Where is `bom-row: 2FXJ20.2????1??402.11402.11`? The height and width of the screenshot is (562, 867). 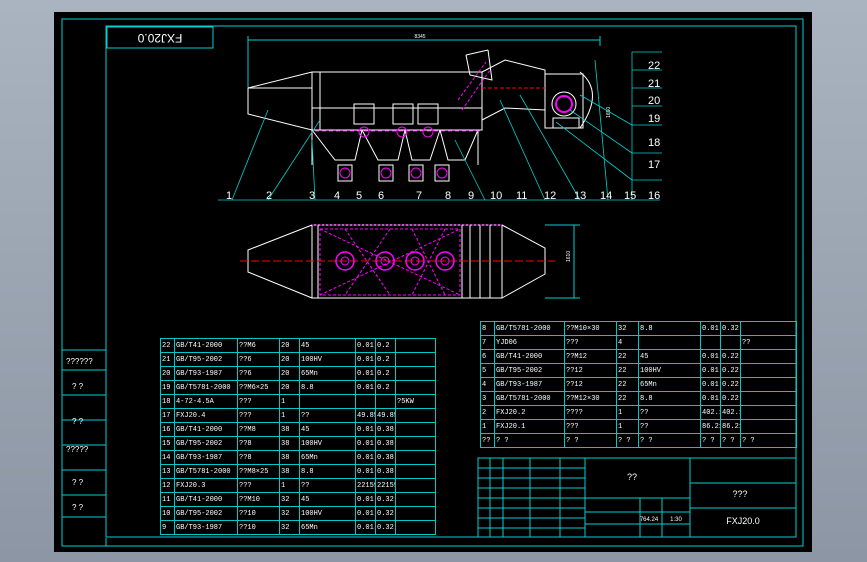
bom-row: 2FXJ20.2????1??402.11402.11 is located at coordinates (638, 412).